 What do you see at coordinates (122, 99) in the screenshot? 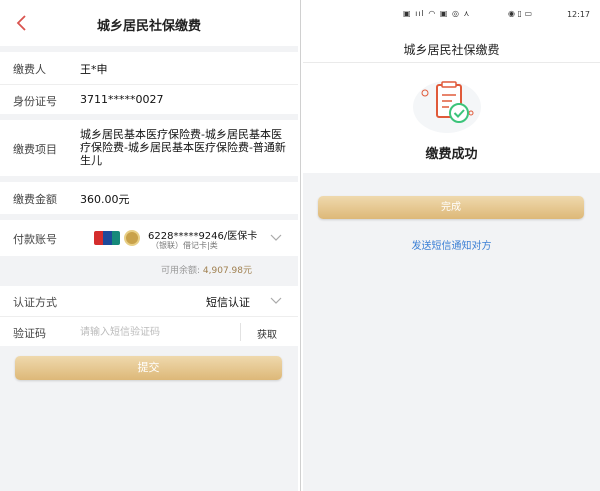
I see `id-number-value: 3711*****0027` at bounding box center [122, 99].